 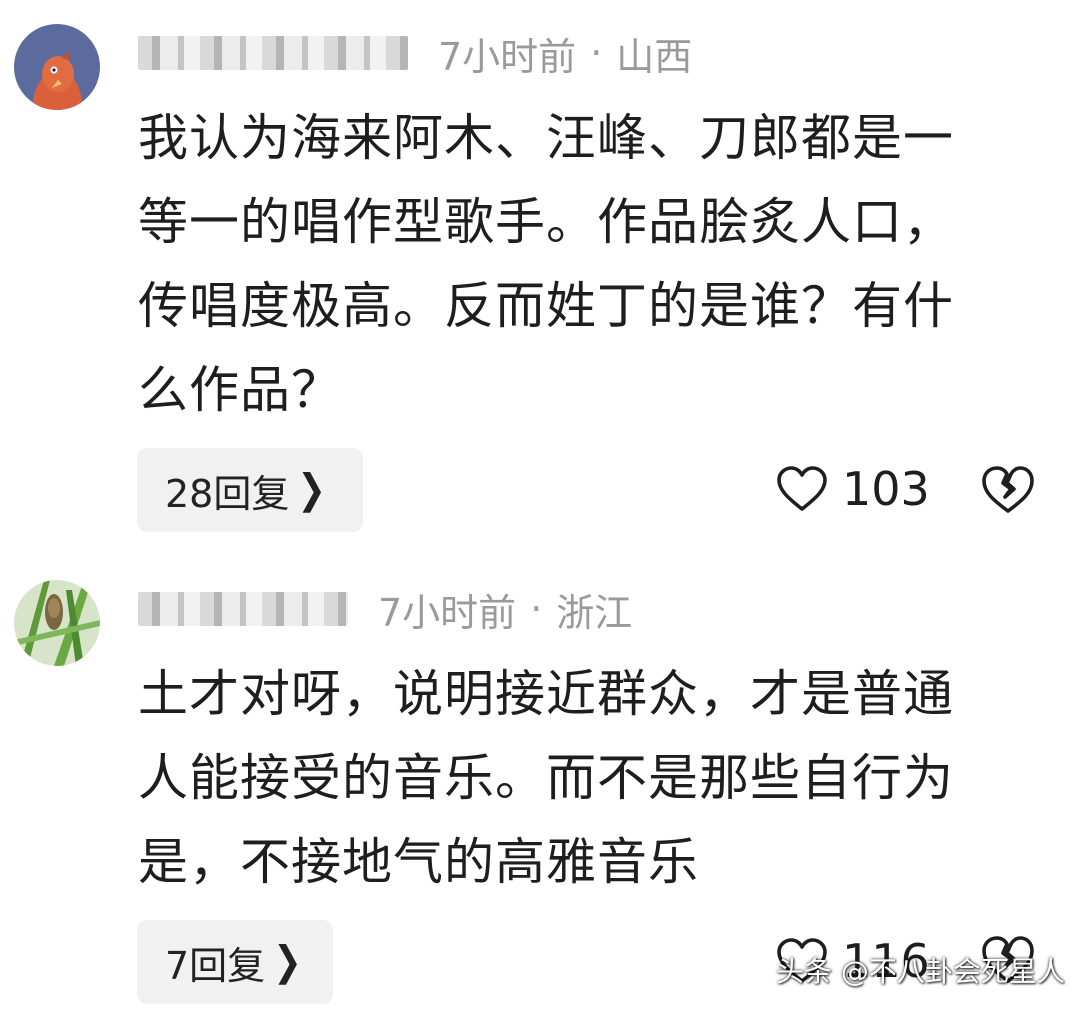 I want to click on avatar-insect-image, so click(x=57, y=623).